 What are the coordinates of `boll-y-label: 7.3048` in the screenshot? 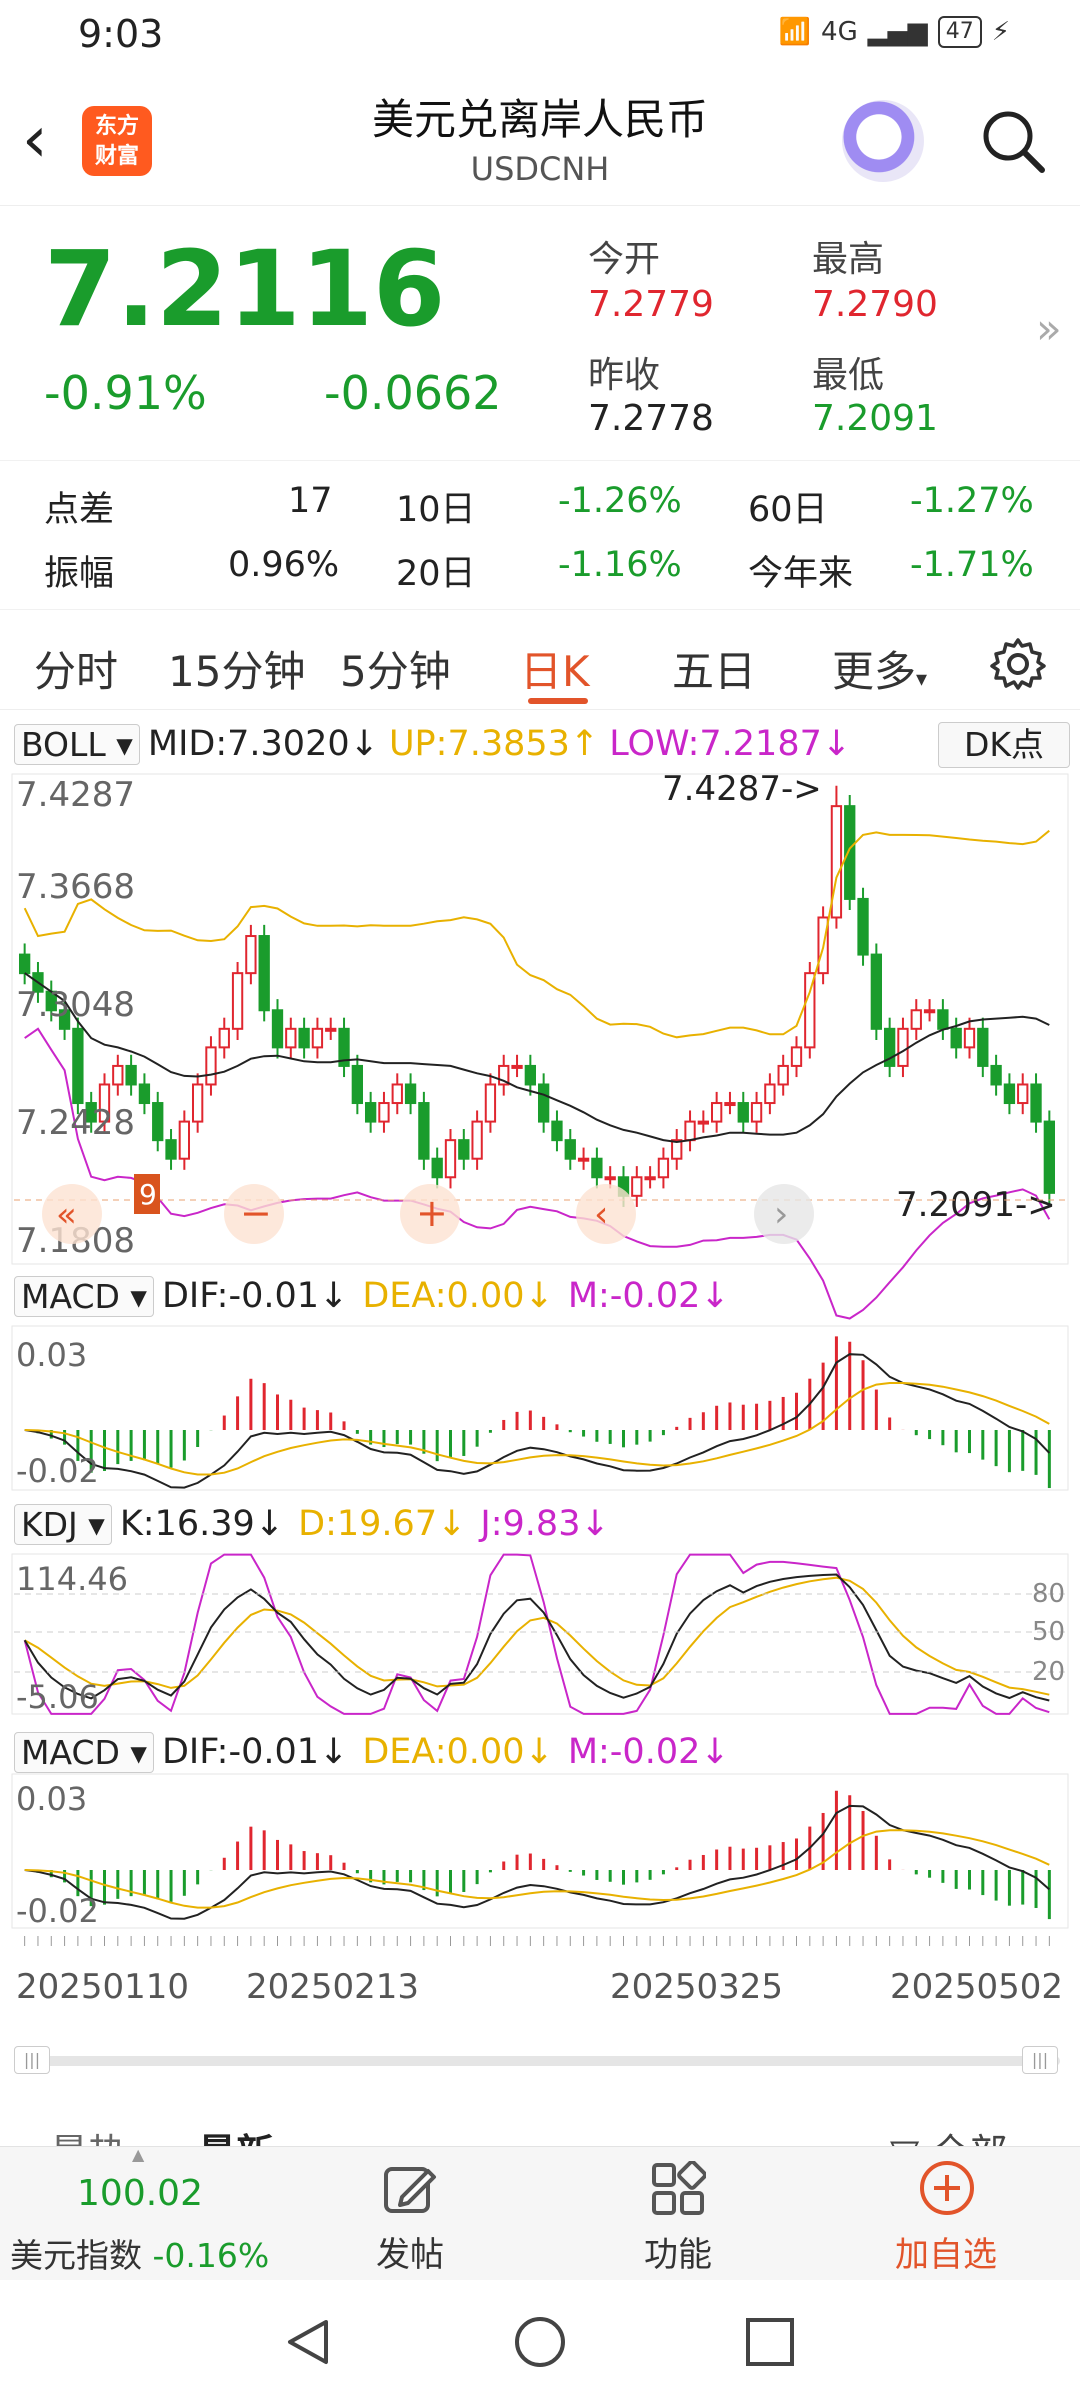 It's located at (75, 1005).